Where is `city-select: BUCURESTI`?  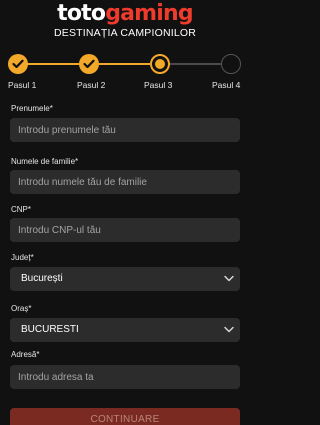
city-select: BUCURESTI is located at coordinates (125, 330).